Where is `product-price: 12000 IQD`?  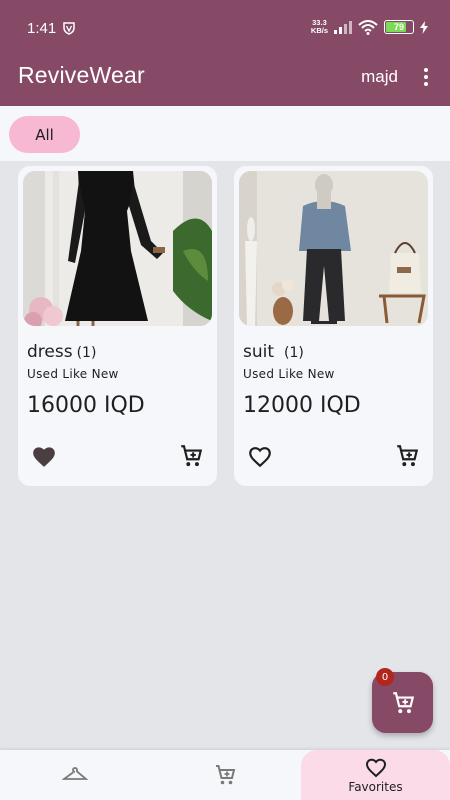
product-price: 12000 IQD is located at coordinates (302, 405).